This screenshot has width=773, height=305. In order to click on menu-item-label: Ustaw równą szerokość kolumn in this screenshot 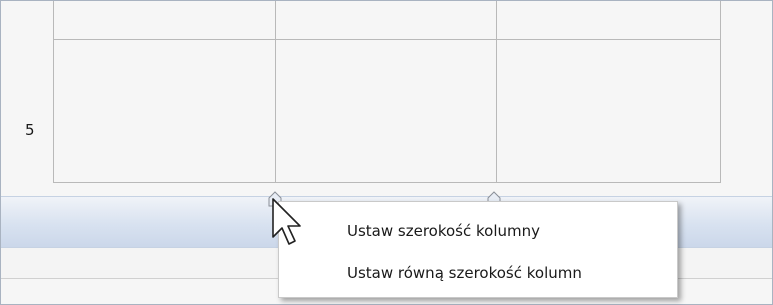, I will do `click(464, 273)`.